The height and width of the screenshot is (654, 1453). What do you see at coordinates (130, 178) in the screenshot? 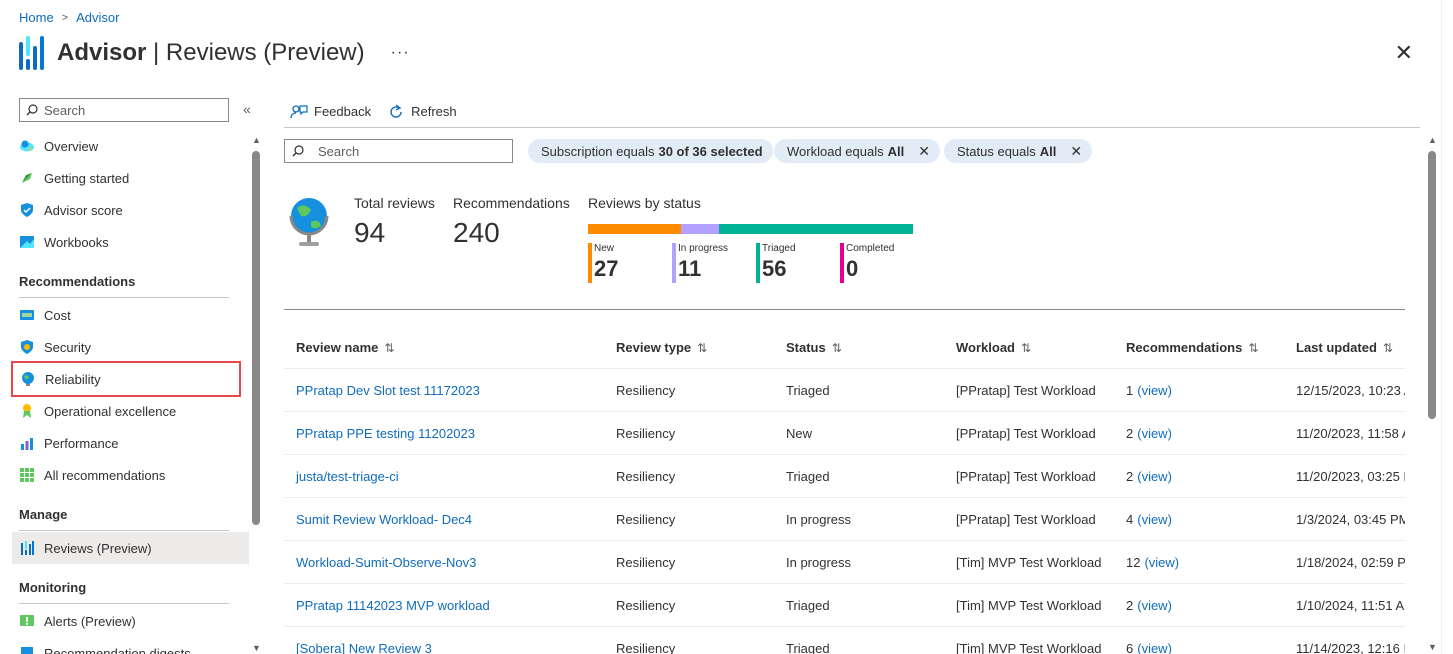
I see `sidebar-item-getting-started: Getting started` at bounding box center [130, 178].